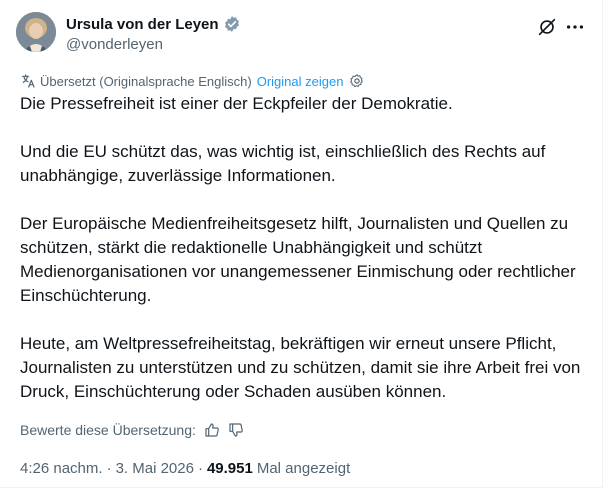 Image resolution: width=603 pixels, height=488 pixels. I want to click on translate-icon, so click(28, 81).